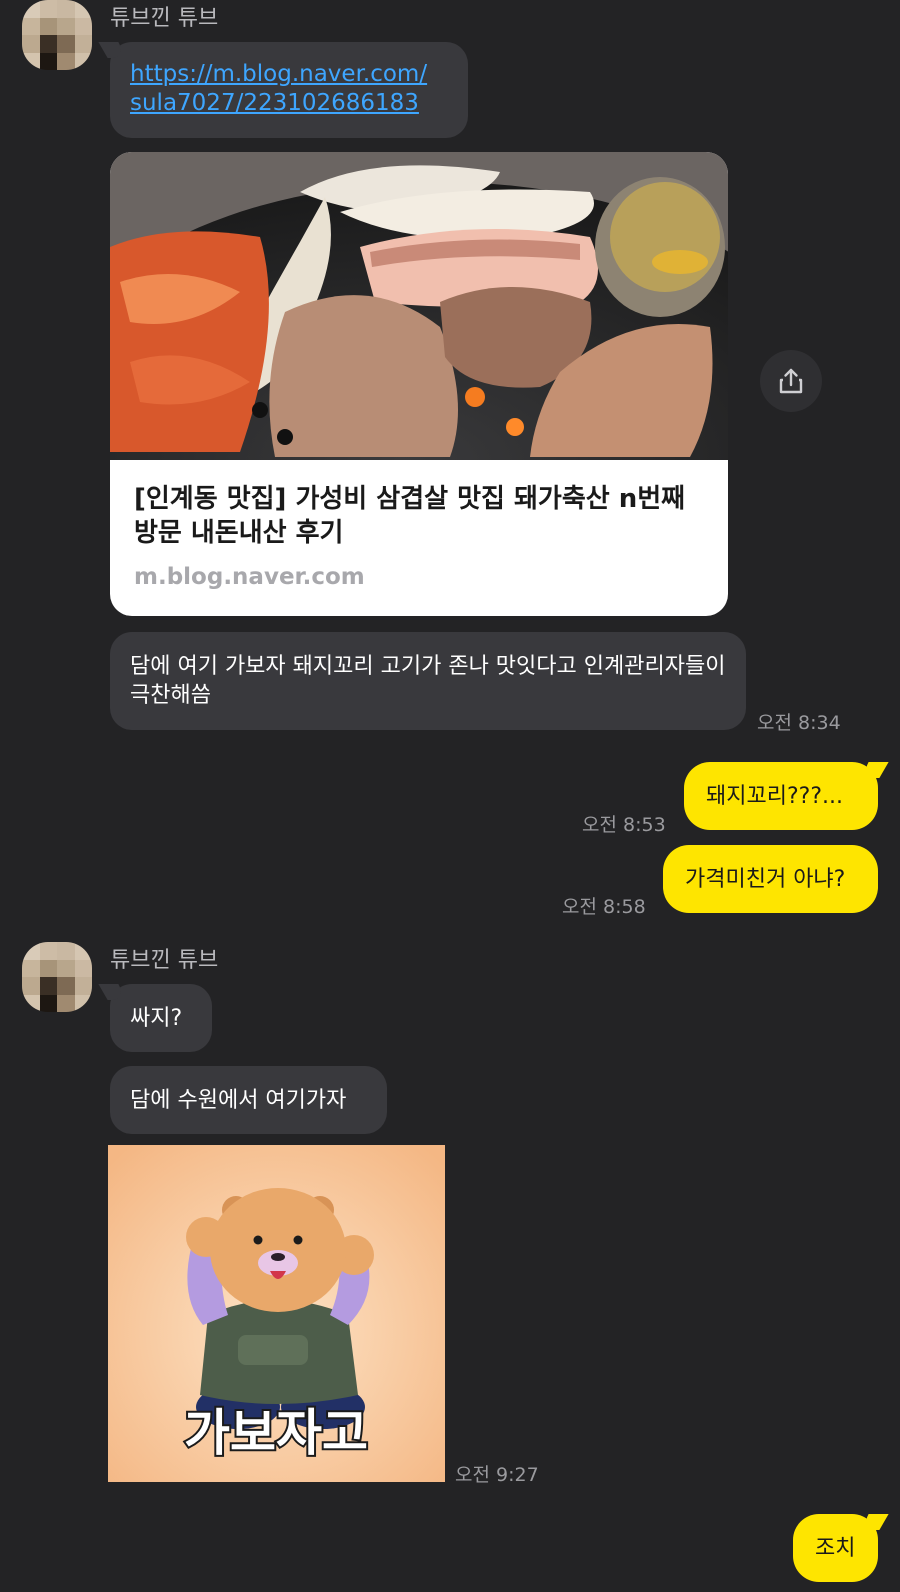 This screenshot has height=1592, width=900. I want to click on message-text: 담에 수원에서 여기가자, so click(238, 1100).